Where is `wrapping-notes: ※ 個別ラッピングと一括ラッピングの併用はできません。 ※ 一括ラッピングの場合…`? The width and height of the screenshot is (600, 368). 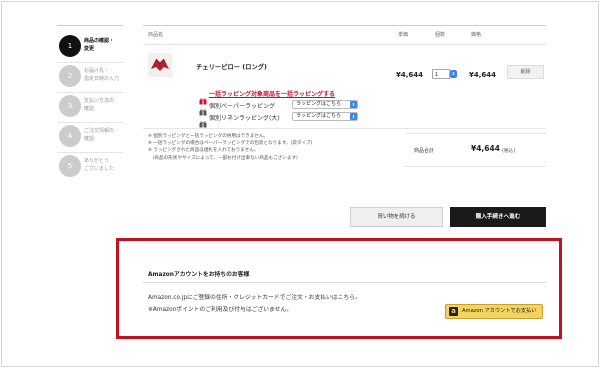 wrapping-notes: ※ 個別ラッピングと一括ラッピングの併用はできません。 ※ 一括ラッピングの場合… is located at coordinates (230, 147).